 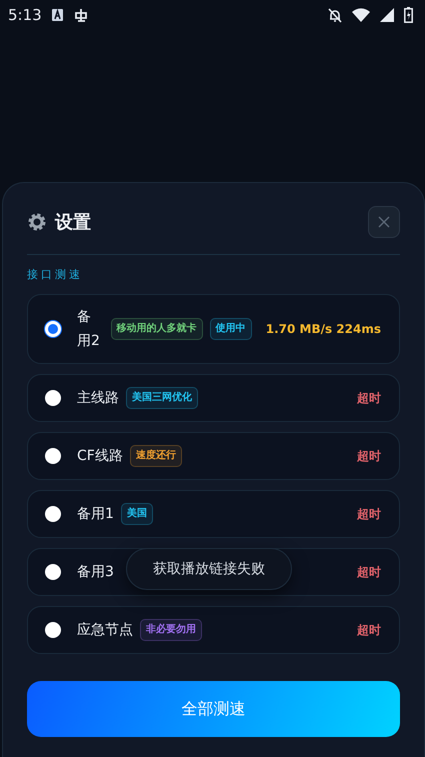 What do you see at coordinates (156, 456) in the screenshot?
I see `line-tag: 速度还行` at bounding box center [156, 456].